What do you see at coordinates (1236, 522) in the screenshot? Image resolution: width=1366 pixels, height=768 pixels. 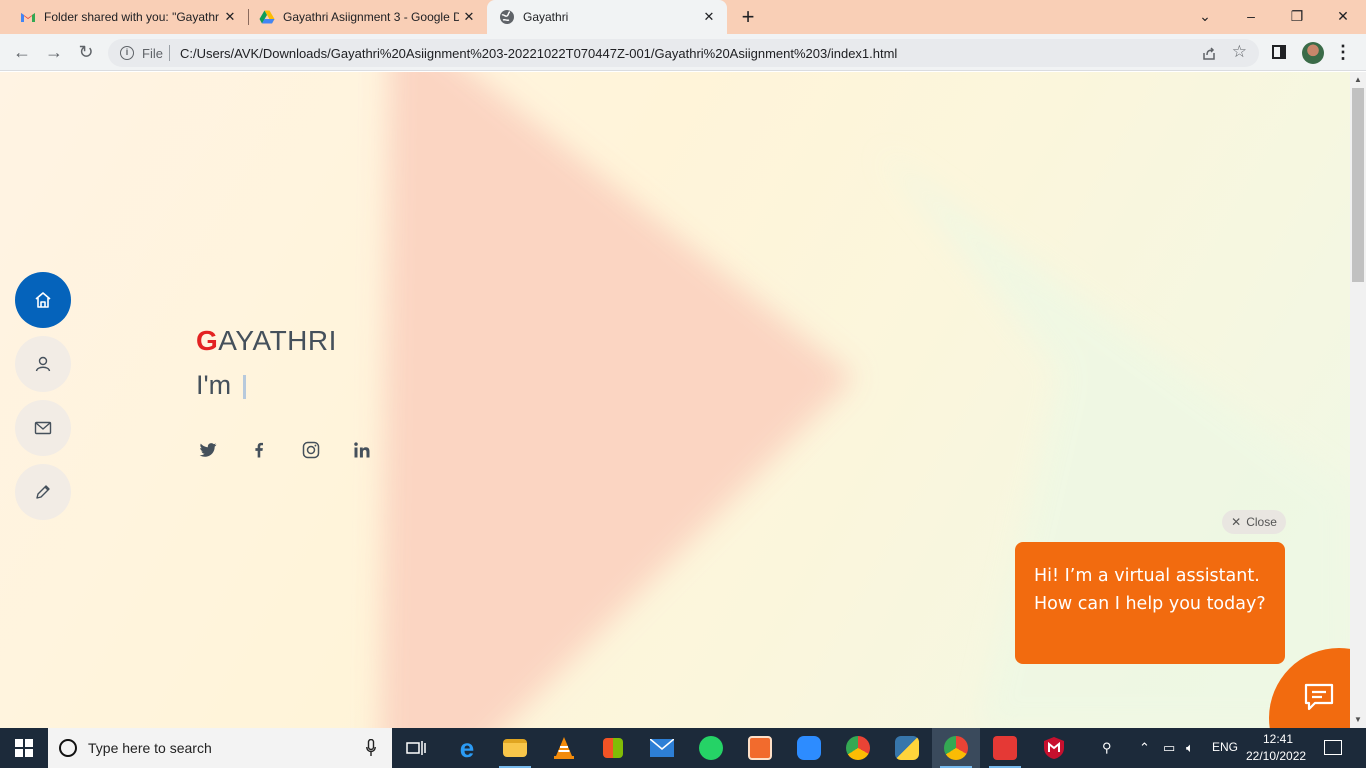 I see `close-icon: ✕` at bounding box center [1236, 522].